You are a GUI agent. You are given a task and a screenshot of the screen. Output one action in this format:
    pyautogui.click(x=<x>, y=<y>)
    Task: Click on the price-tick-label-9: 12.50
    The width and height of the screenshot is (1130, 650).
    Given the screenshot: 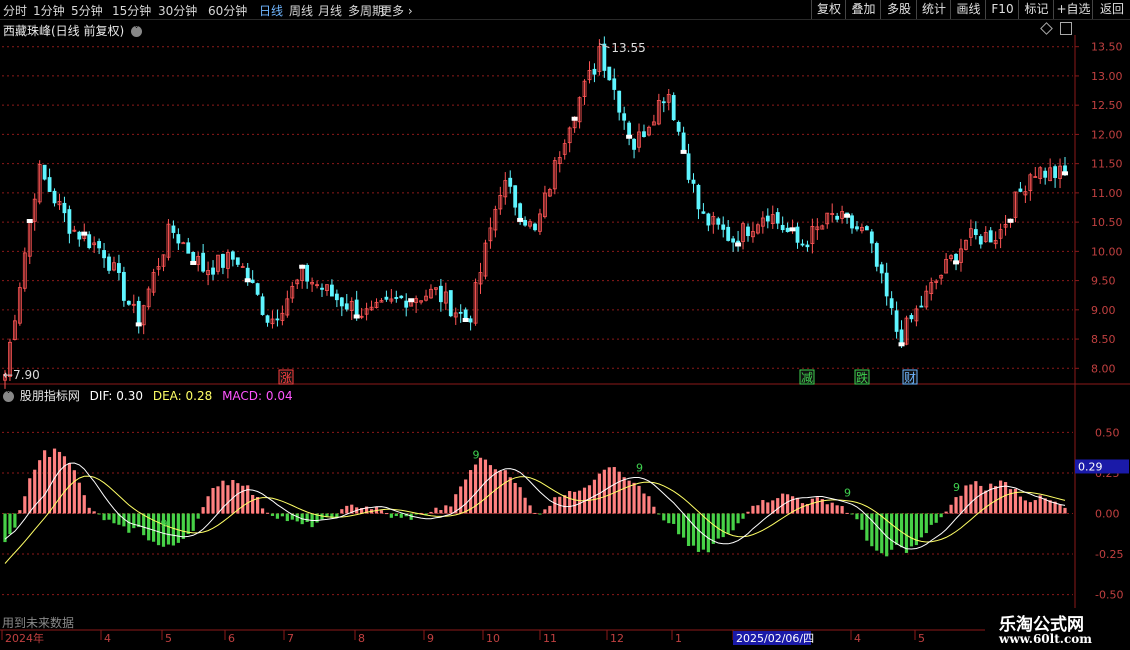 What is the action you would take?
    pyautogui.click(x=1107, y=105)
    